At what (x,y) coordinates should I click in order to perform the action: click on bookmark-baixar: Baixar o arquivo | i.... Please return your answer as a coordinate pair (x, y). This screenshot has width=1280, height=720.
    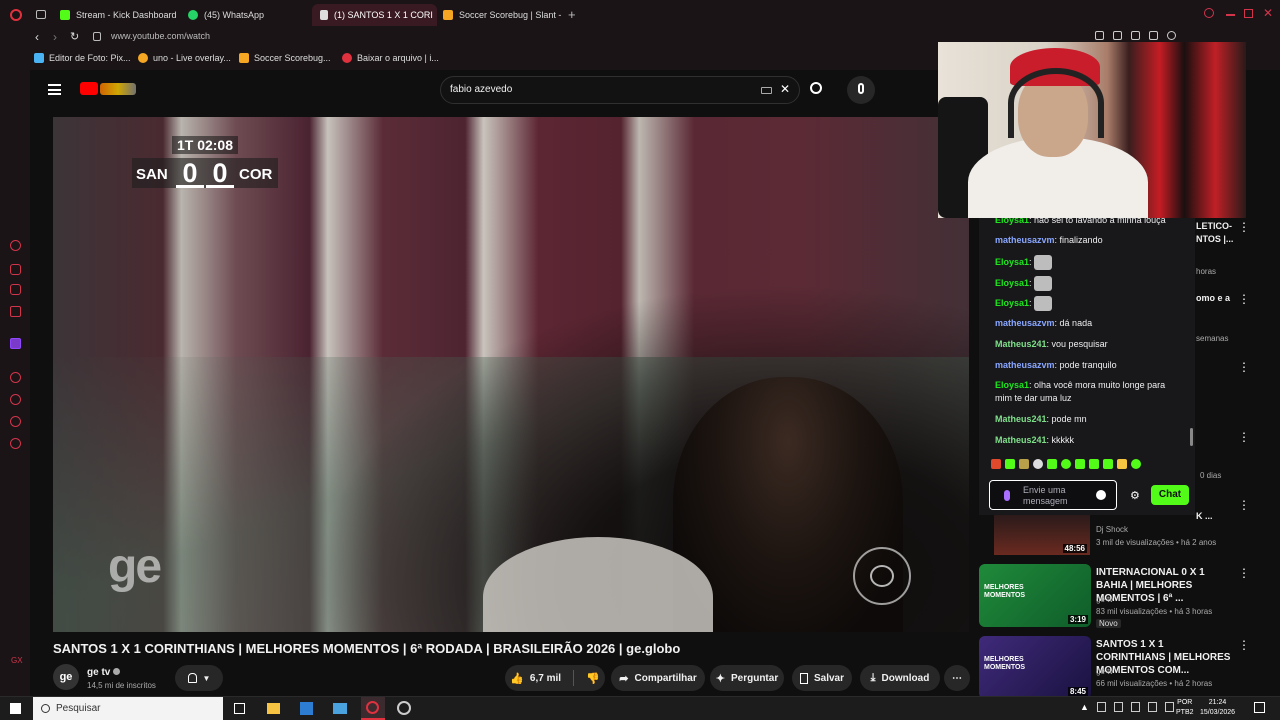
    Looking at the image, I should click on (390, 58).